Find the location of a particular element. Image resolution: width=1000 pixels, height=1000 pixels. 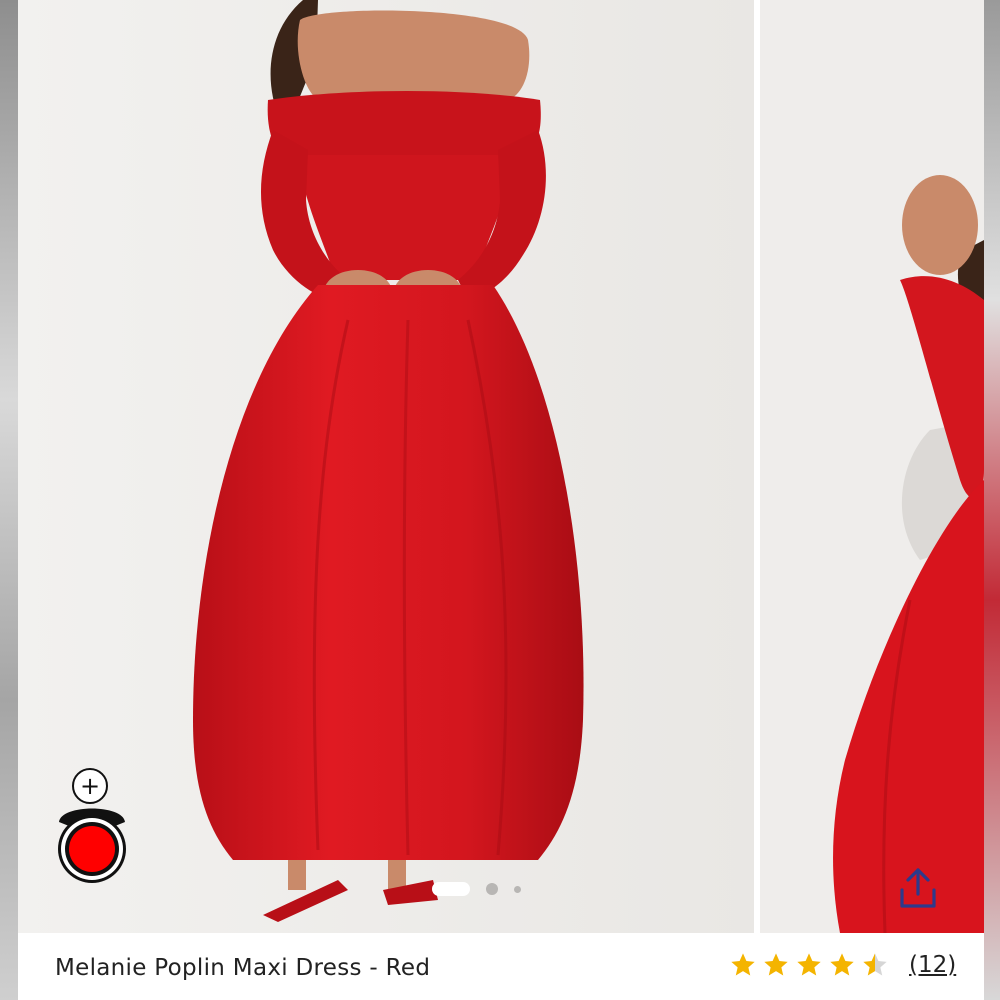

product-rating: (12) is located at coordinates (842, 965).